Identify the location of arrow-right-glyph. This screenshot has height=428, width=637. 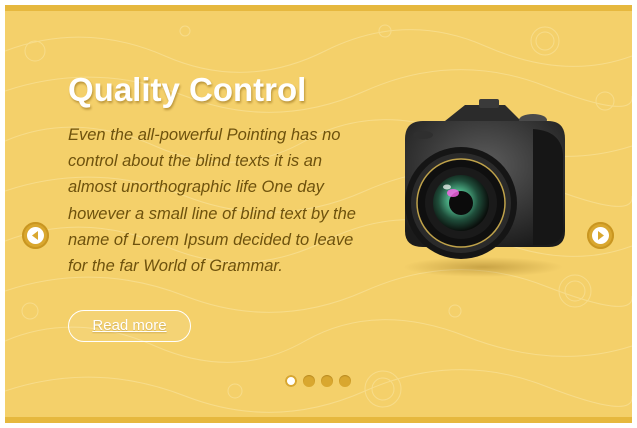
(601, 235).